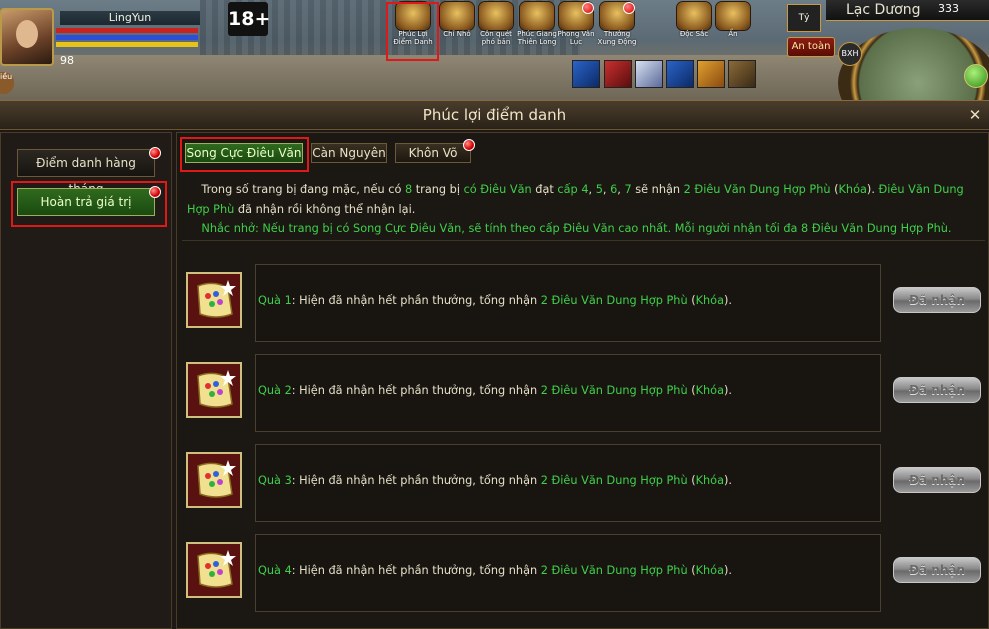 The image size is (989, 629). I want to click on player-portrait, so click(27, 37).